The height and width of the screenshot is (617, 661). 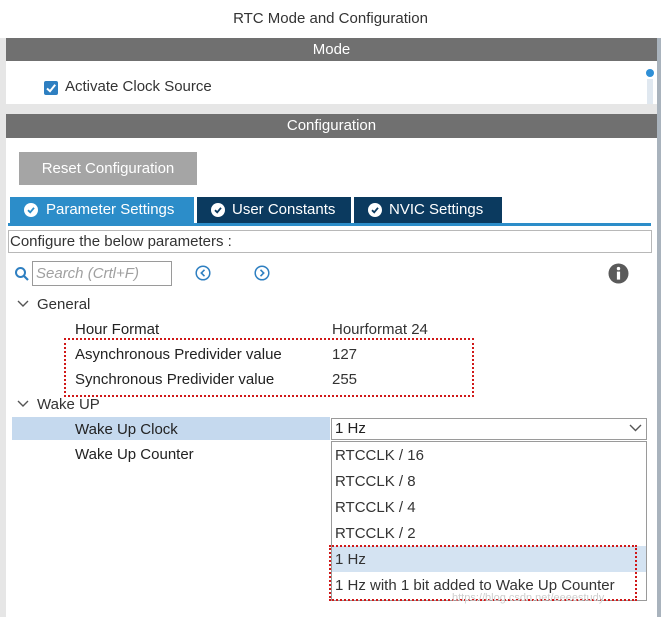 I want to click on panel-splitter, so click(x=659, y=327).